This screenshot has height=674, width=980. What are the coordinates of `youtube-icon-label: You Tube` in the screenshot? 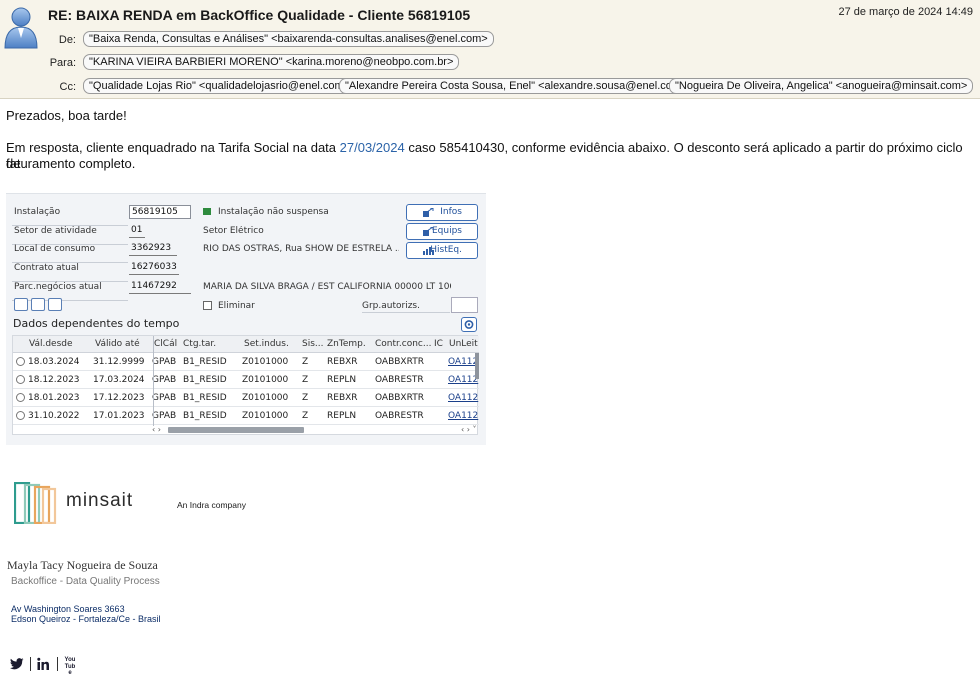 It's located at (70, 665).